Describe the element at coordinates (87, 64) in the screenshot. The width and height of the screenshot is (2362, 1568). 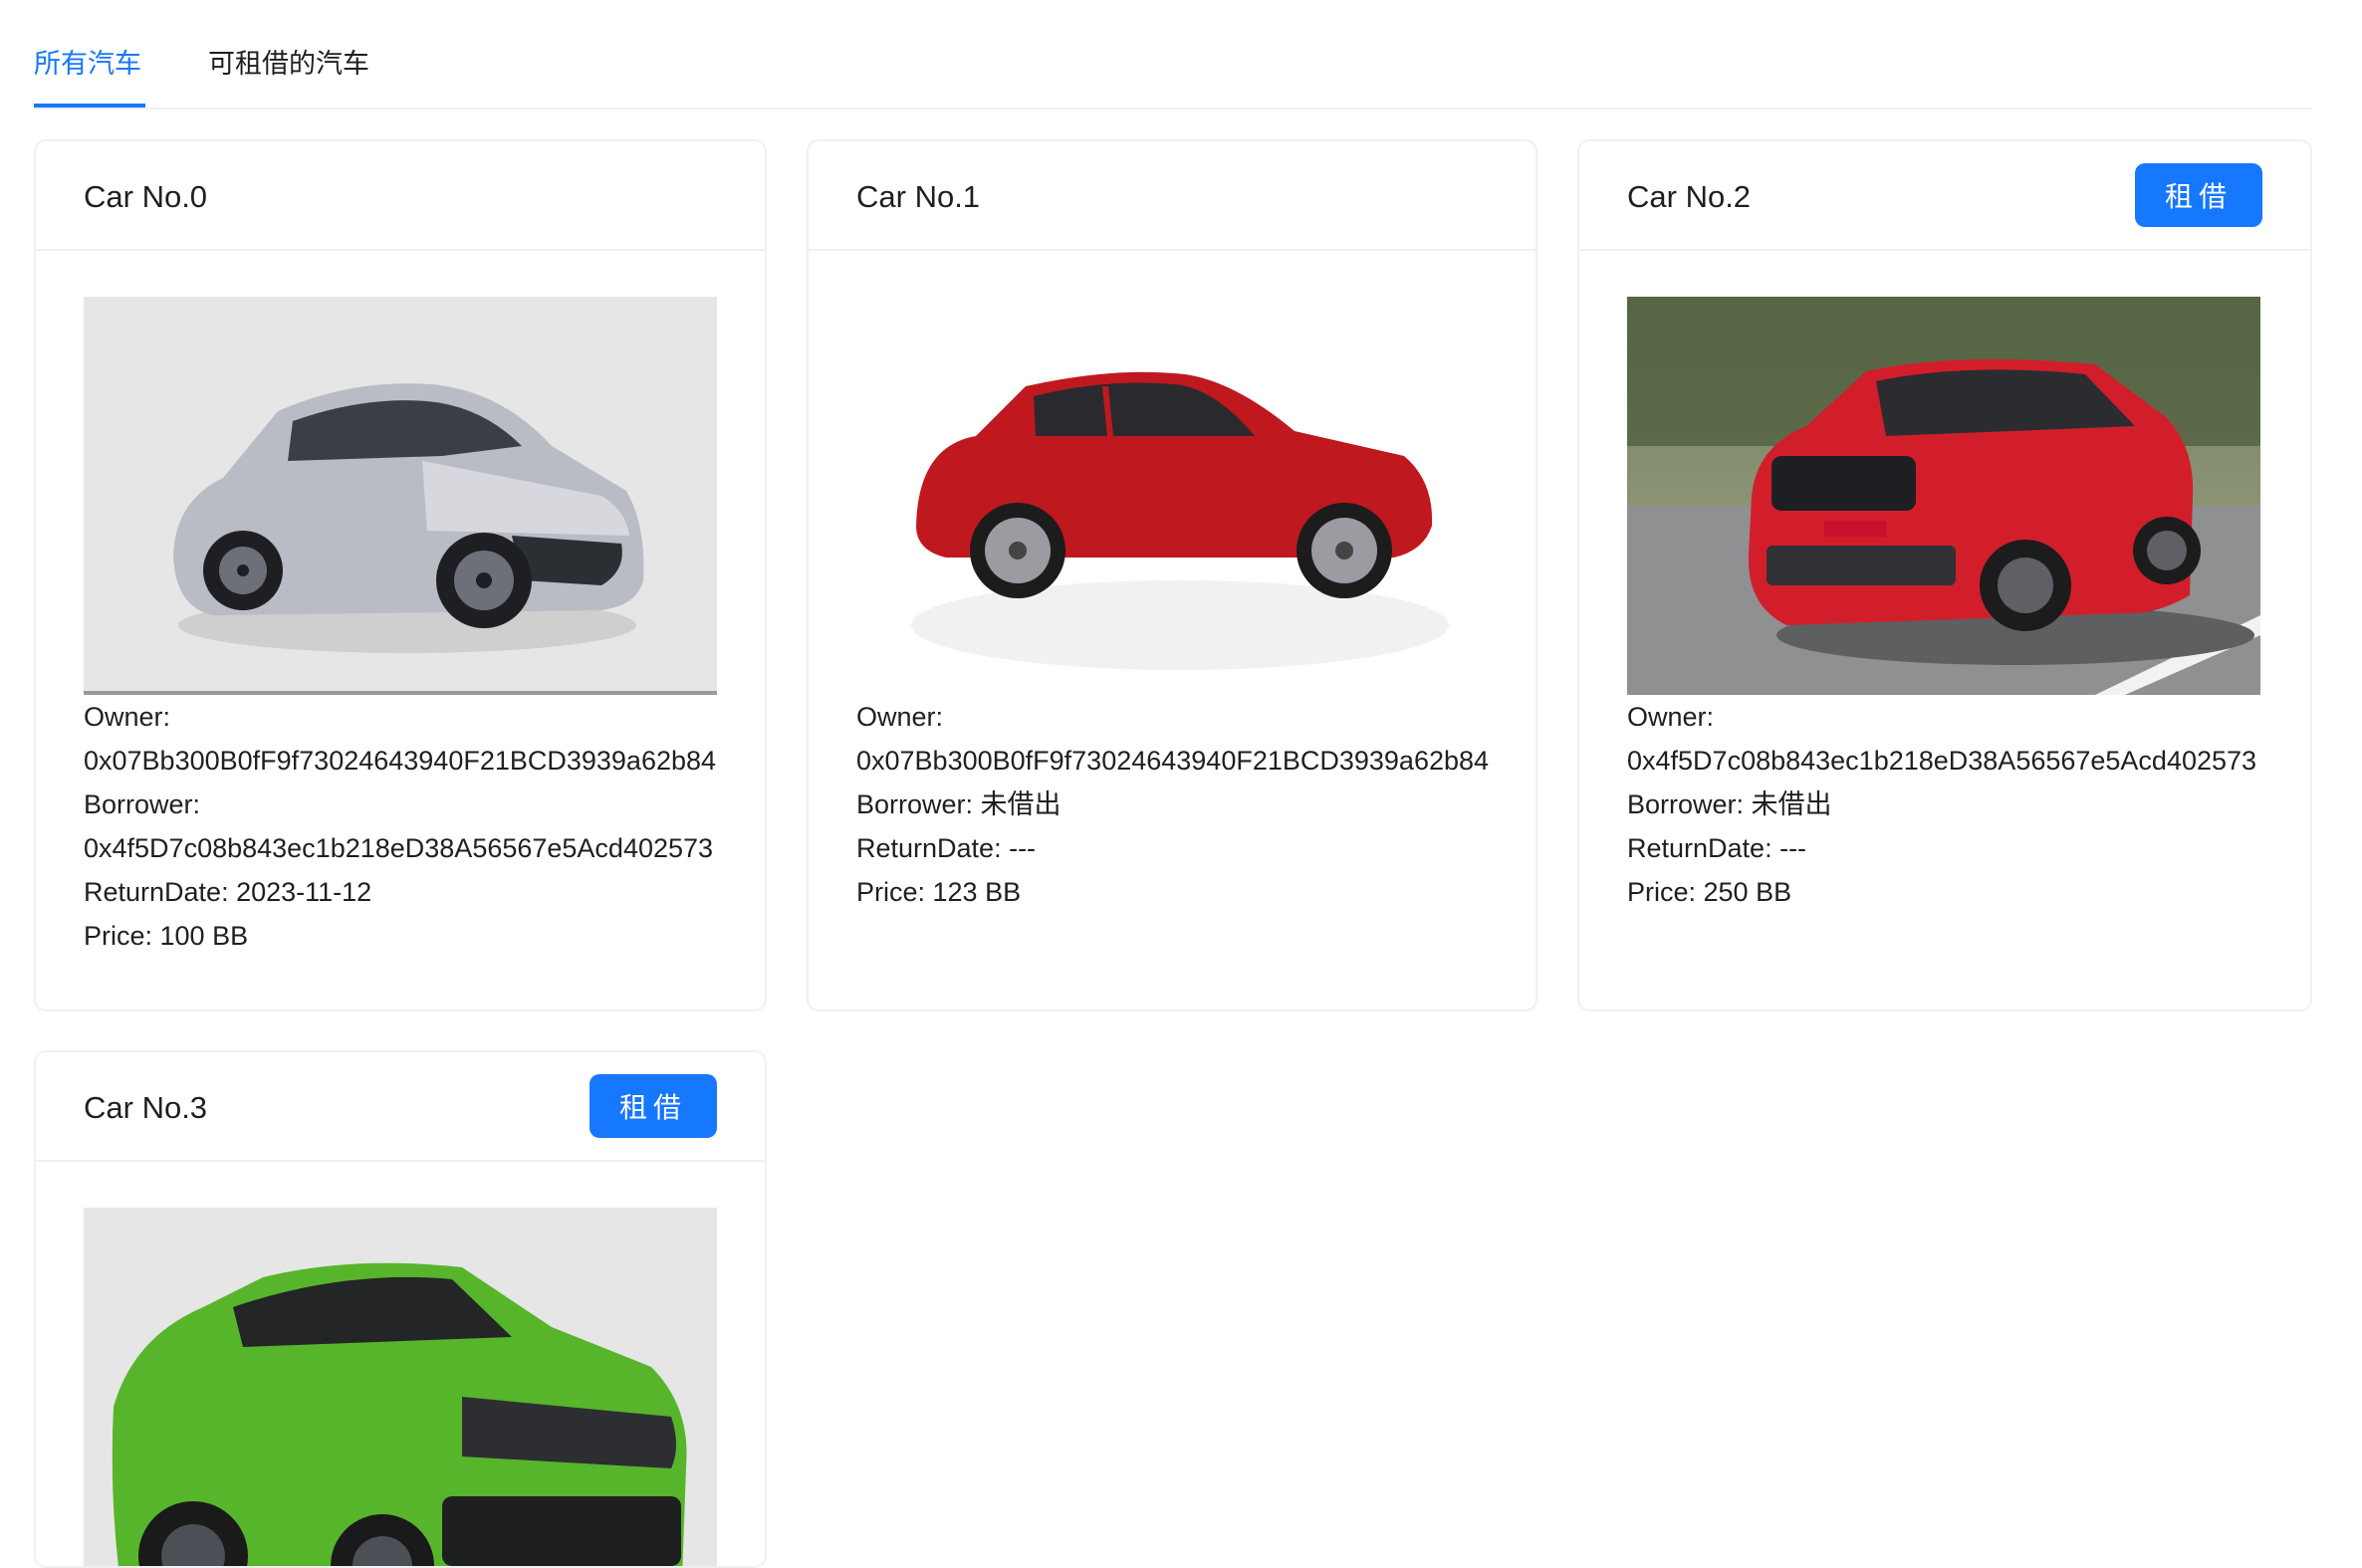
I see `tab-all-cars: 所有汽车` at that location.